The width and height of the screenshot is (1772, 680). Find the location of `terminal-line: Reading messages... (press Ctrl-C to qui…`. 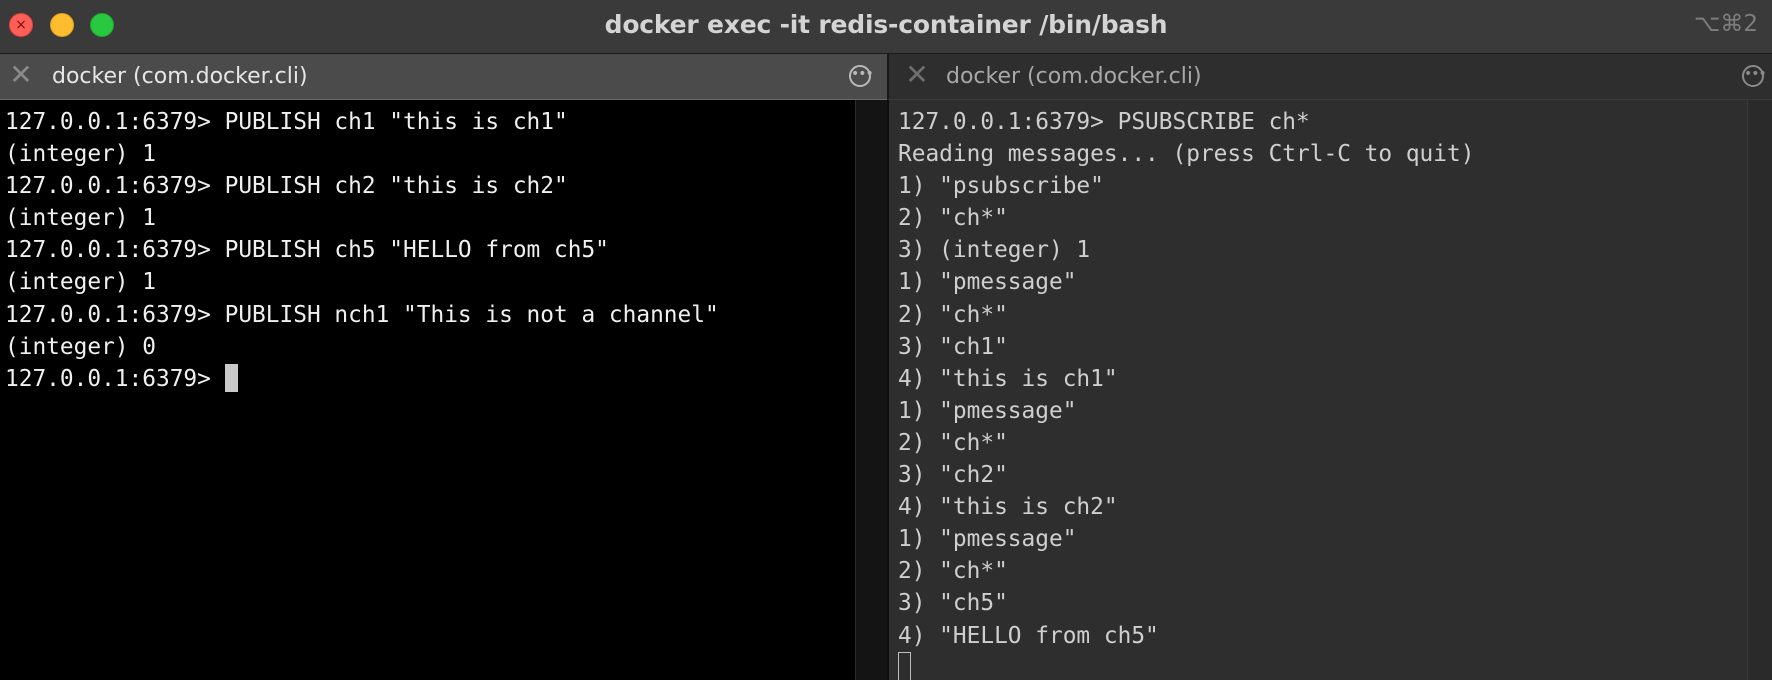

terminal-line: Reading messages... (press Ctrl-C to qui… is located at coordinates (1186, 154).